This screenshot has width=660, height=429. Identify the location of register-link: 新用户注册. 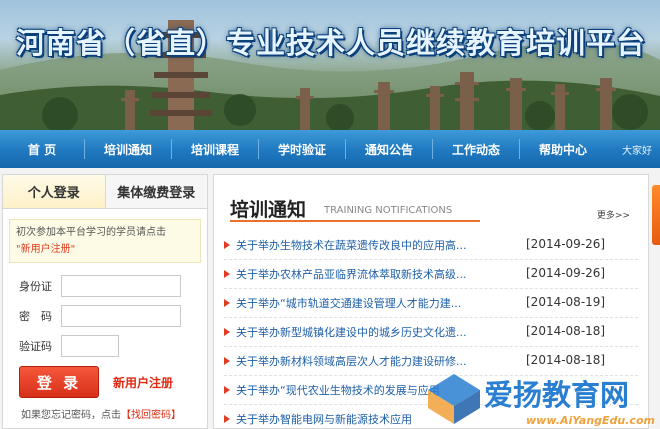
(143, 382).